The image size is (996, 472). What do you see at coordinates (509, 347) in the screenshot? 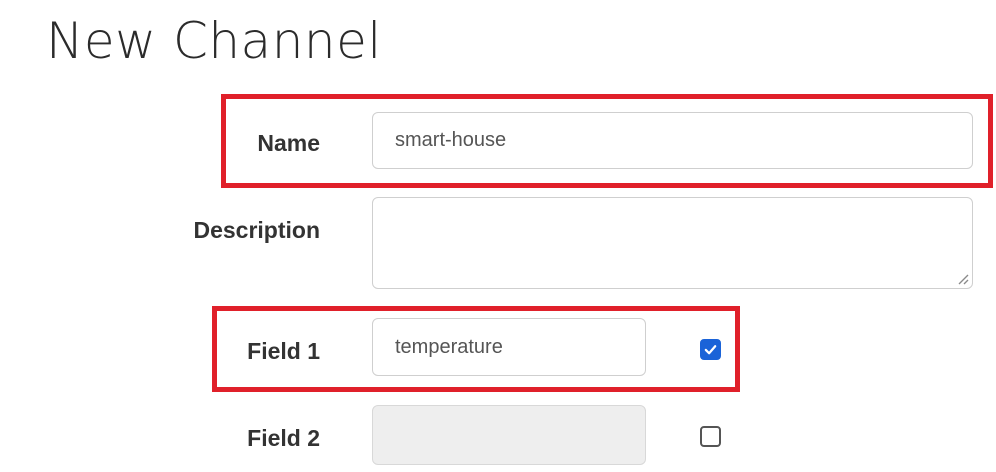
I see `field-1-input` at bounding box center [509, 347].